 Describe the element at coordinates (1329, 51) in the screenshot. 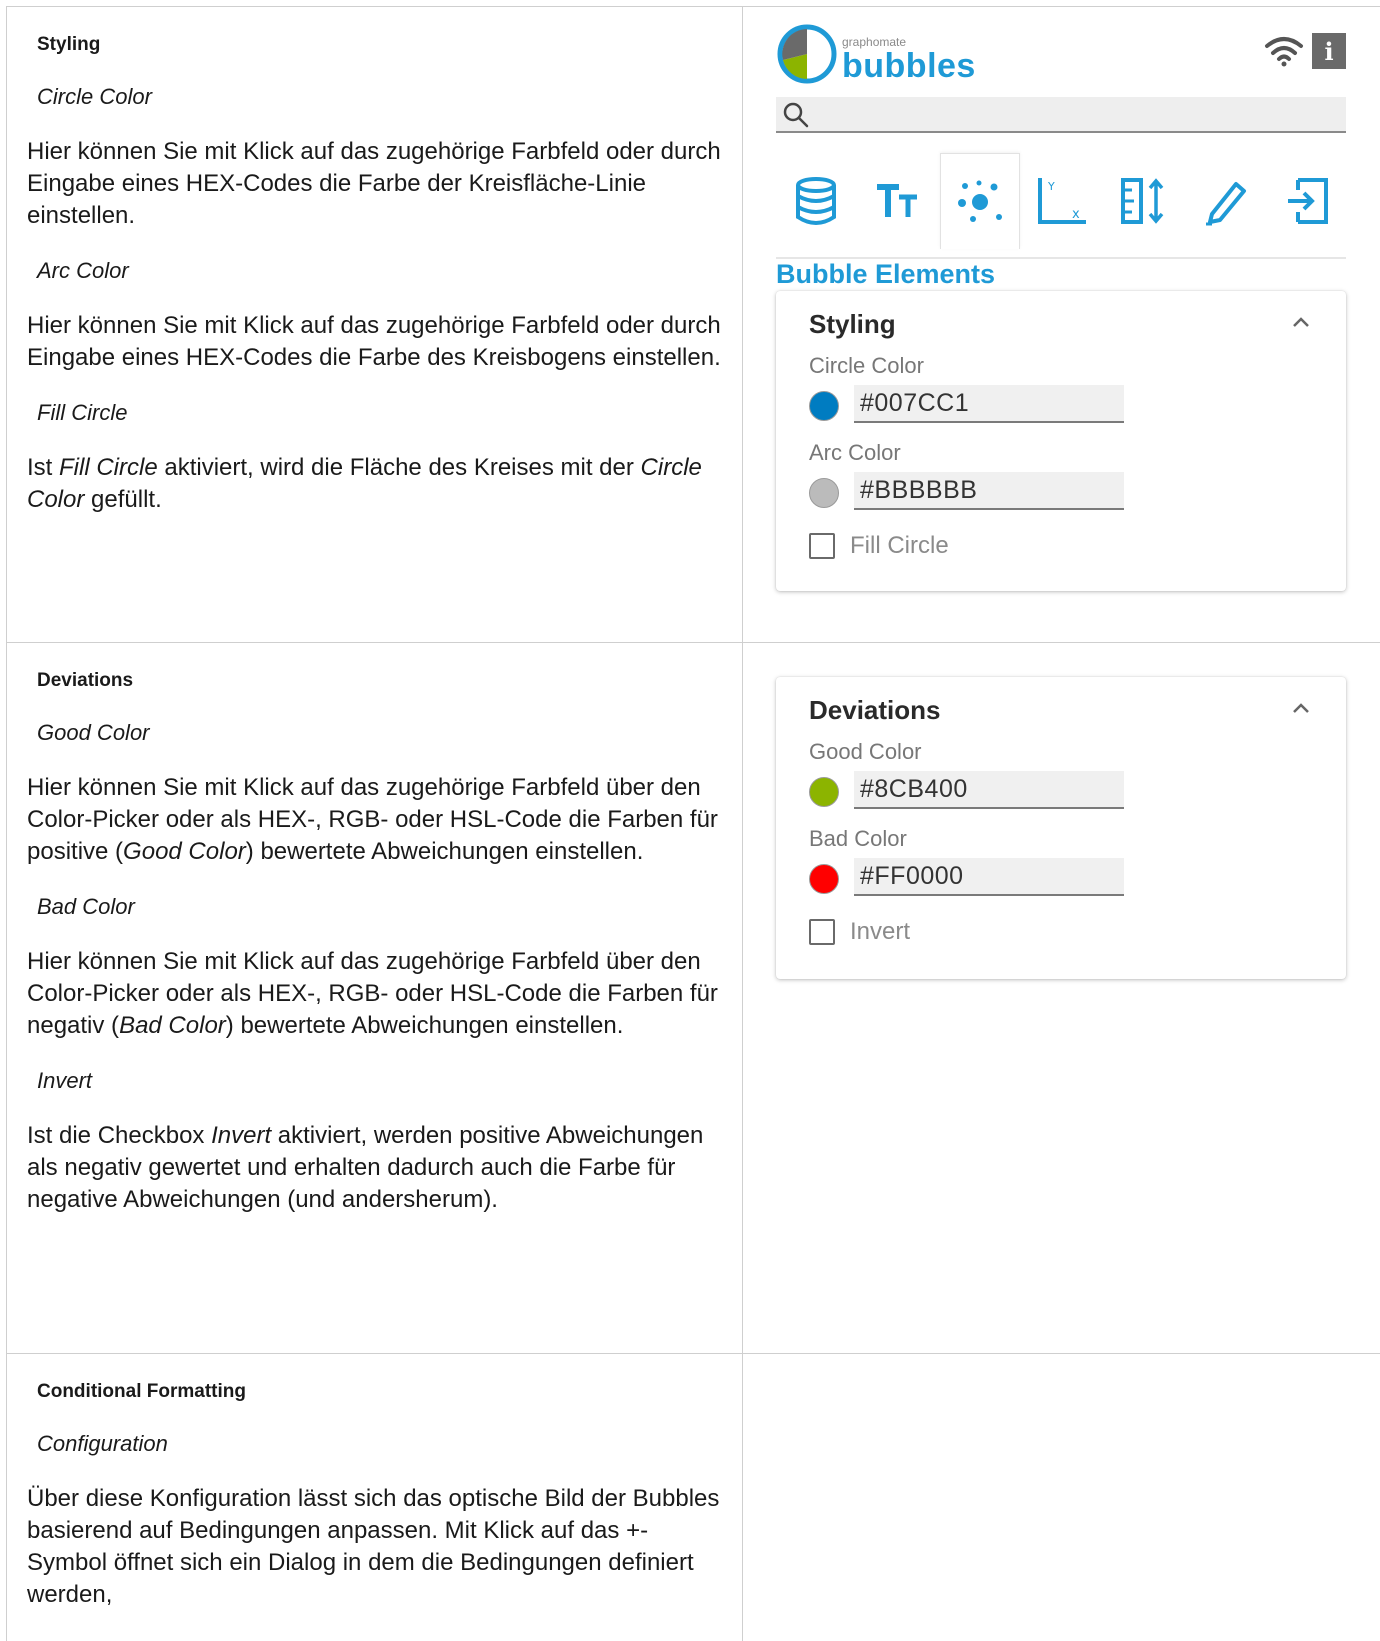

I see `info-button: i` at that location.